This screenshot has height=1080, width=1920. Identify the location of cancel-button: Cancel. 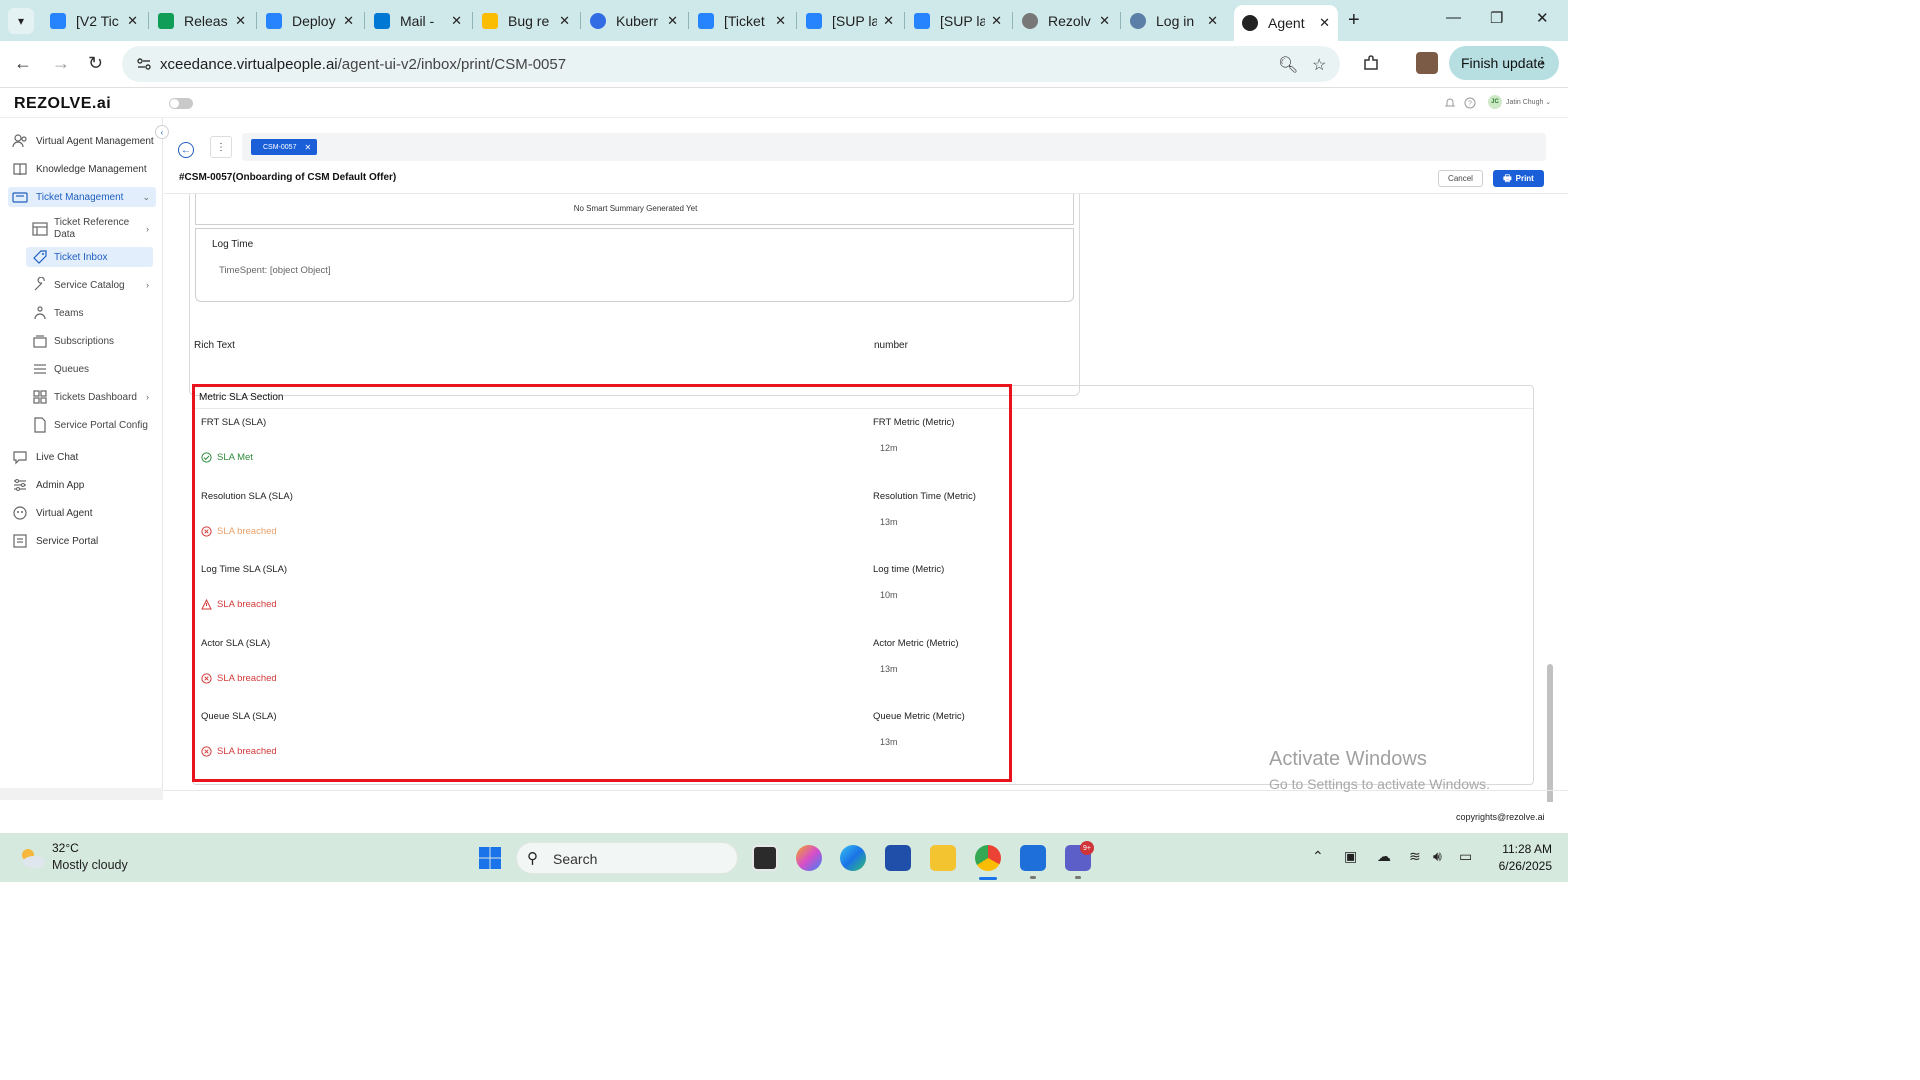
(1460, 178).